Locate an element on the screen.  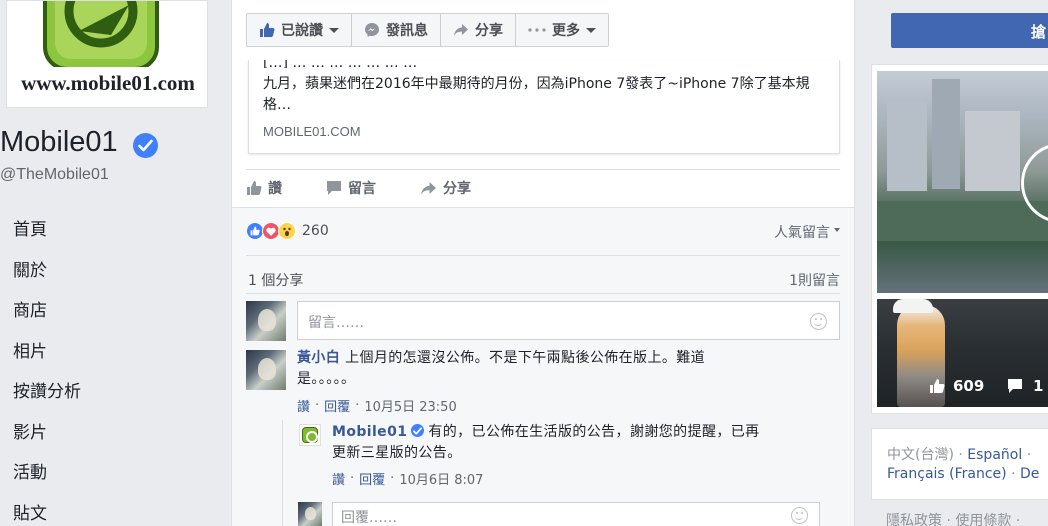
comment-timestamp: 10月5日 23:50 is located at coordinates (410, 405).